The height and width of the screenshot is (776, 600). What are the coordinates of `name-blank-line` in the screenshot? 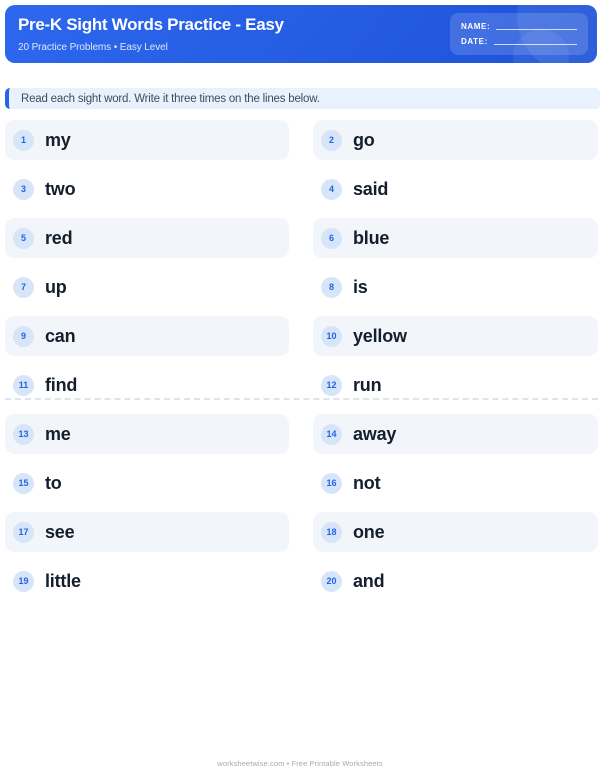 It's located at (536, 26).